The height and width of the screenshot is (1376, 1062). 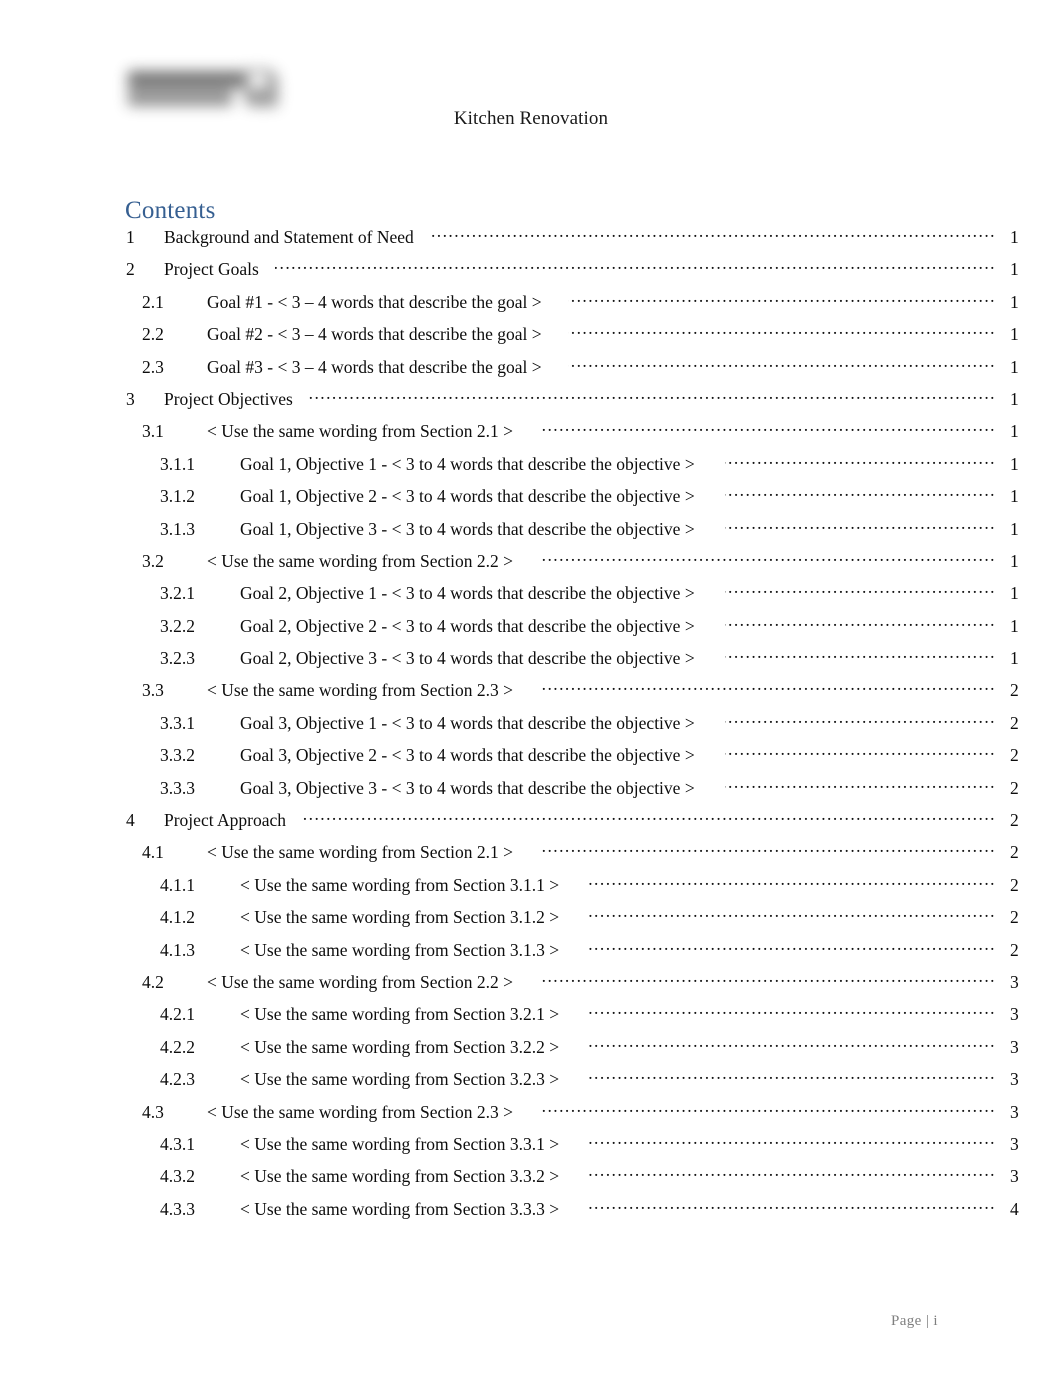 What do you see at coordinates (531, 825) in the screenshot?
I see `toc-entry: 4 Project Approach 2` at bounding box center [531, 825].